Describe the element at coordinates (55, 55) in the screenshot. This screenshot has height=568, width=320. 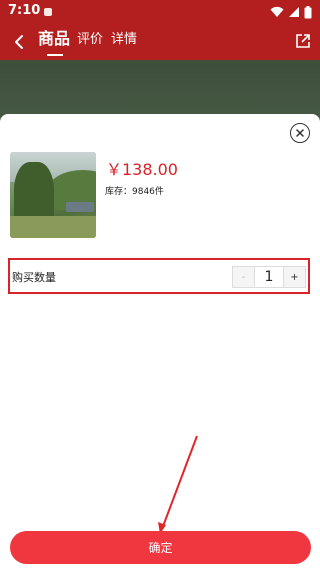
I see `tab-active-indicator` at that location.